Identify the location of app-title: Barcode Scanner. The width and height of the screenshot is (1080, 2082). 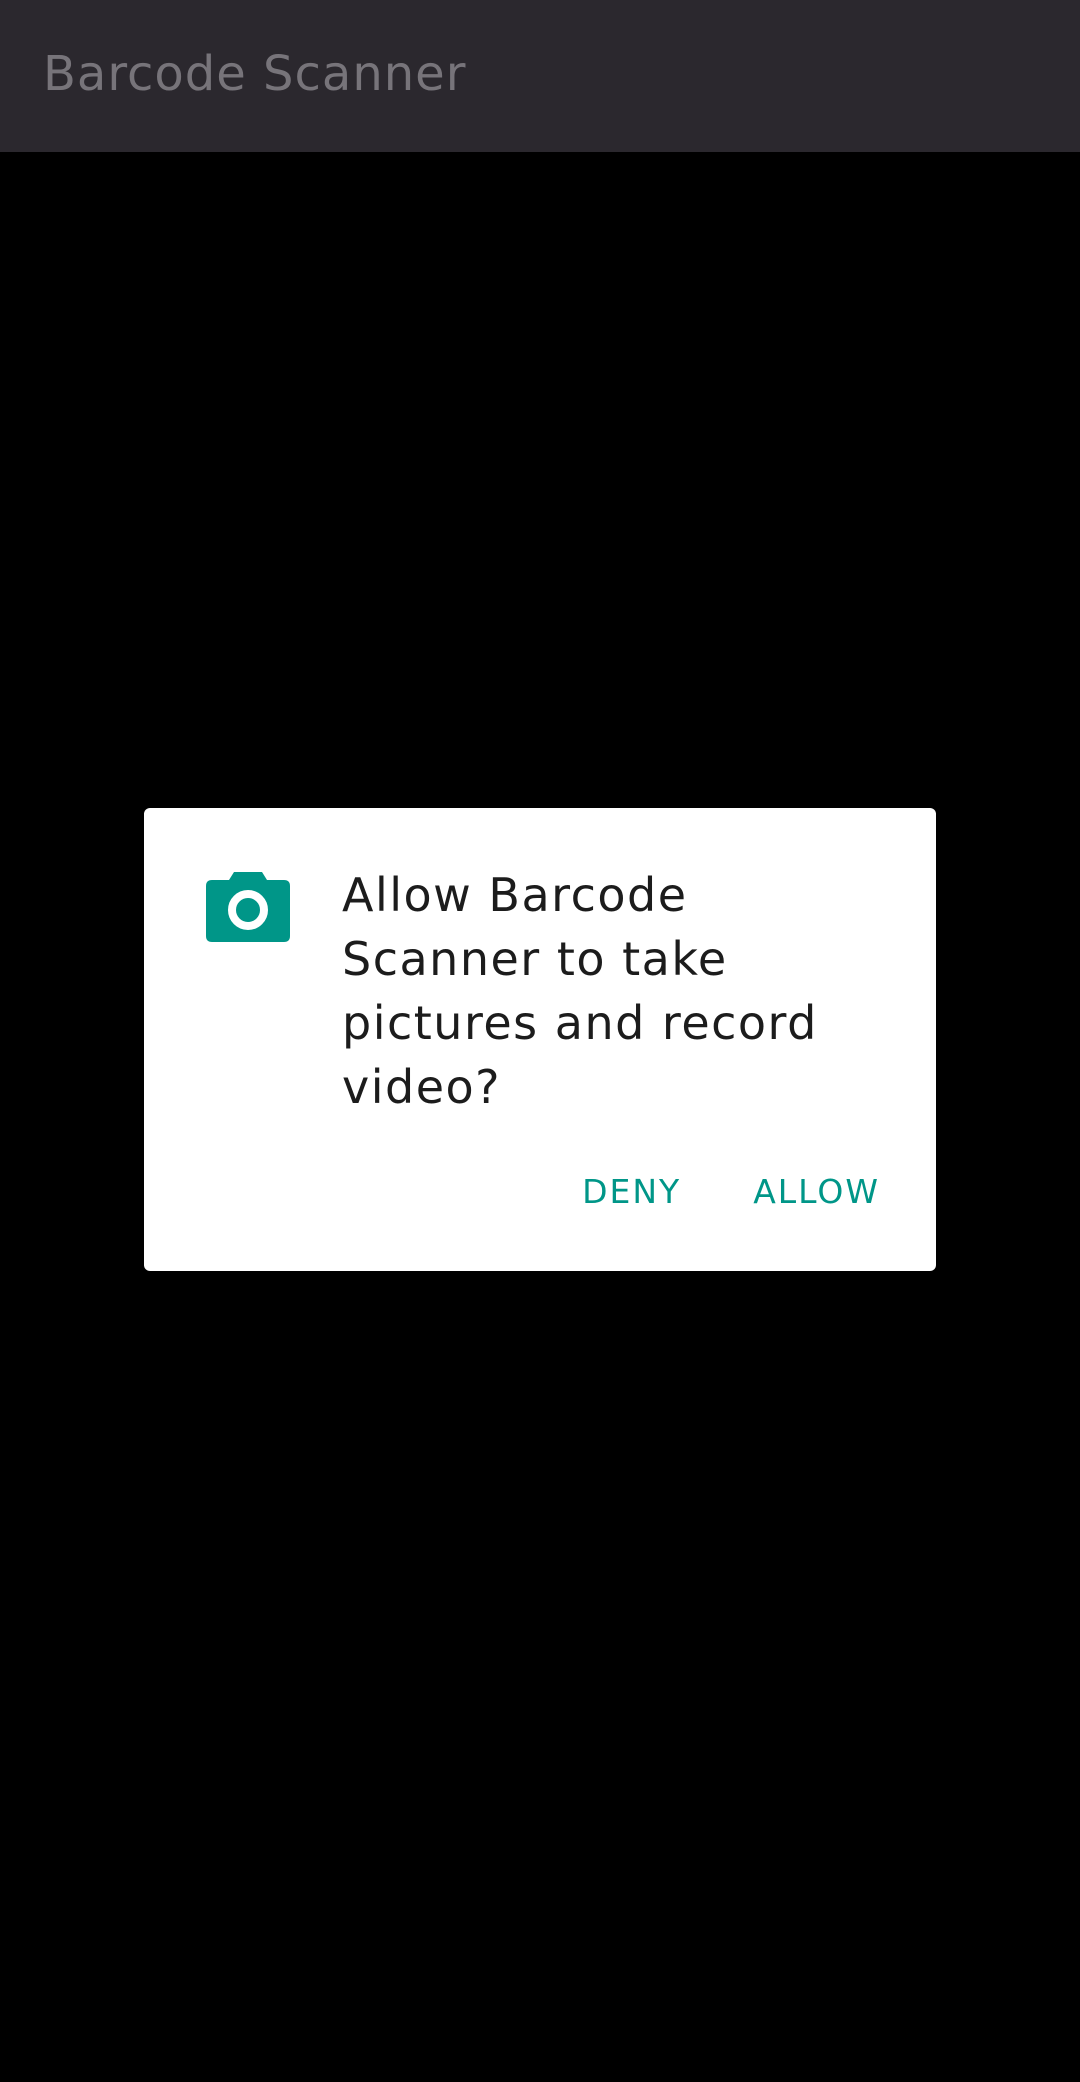
(255, 74).